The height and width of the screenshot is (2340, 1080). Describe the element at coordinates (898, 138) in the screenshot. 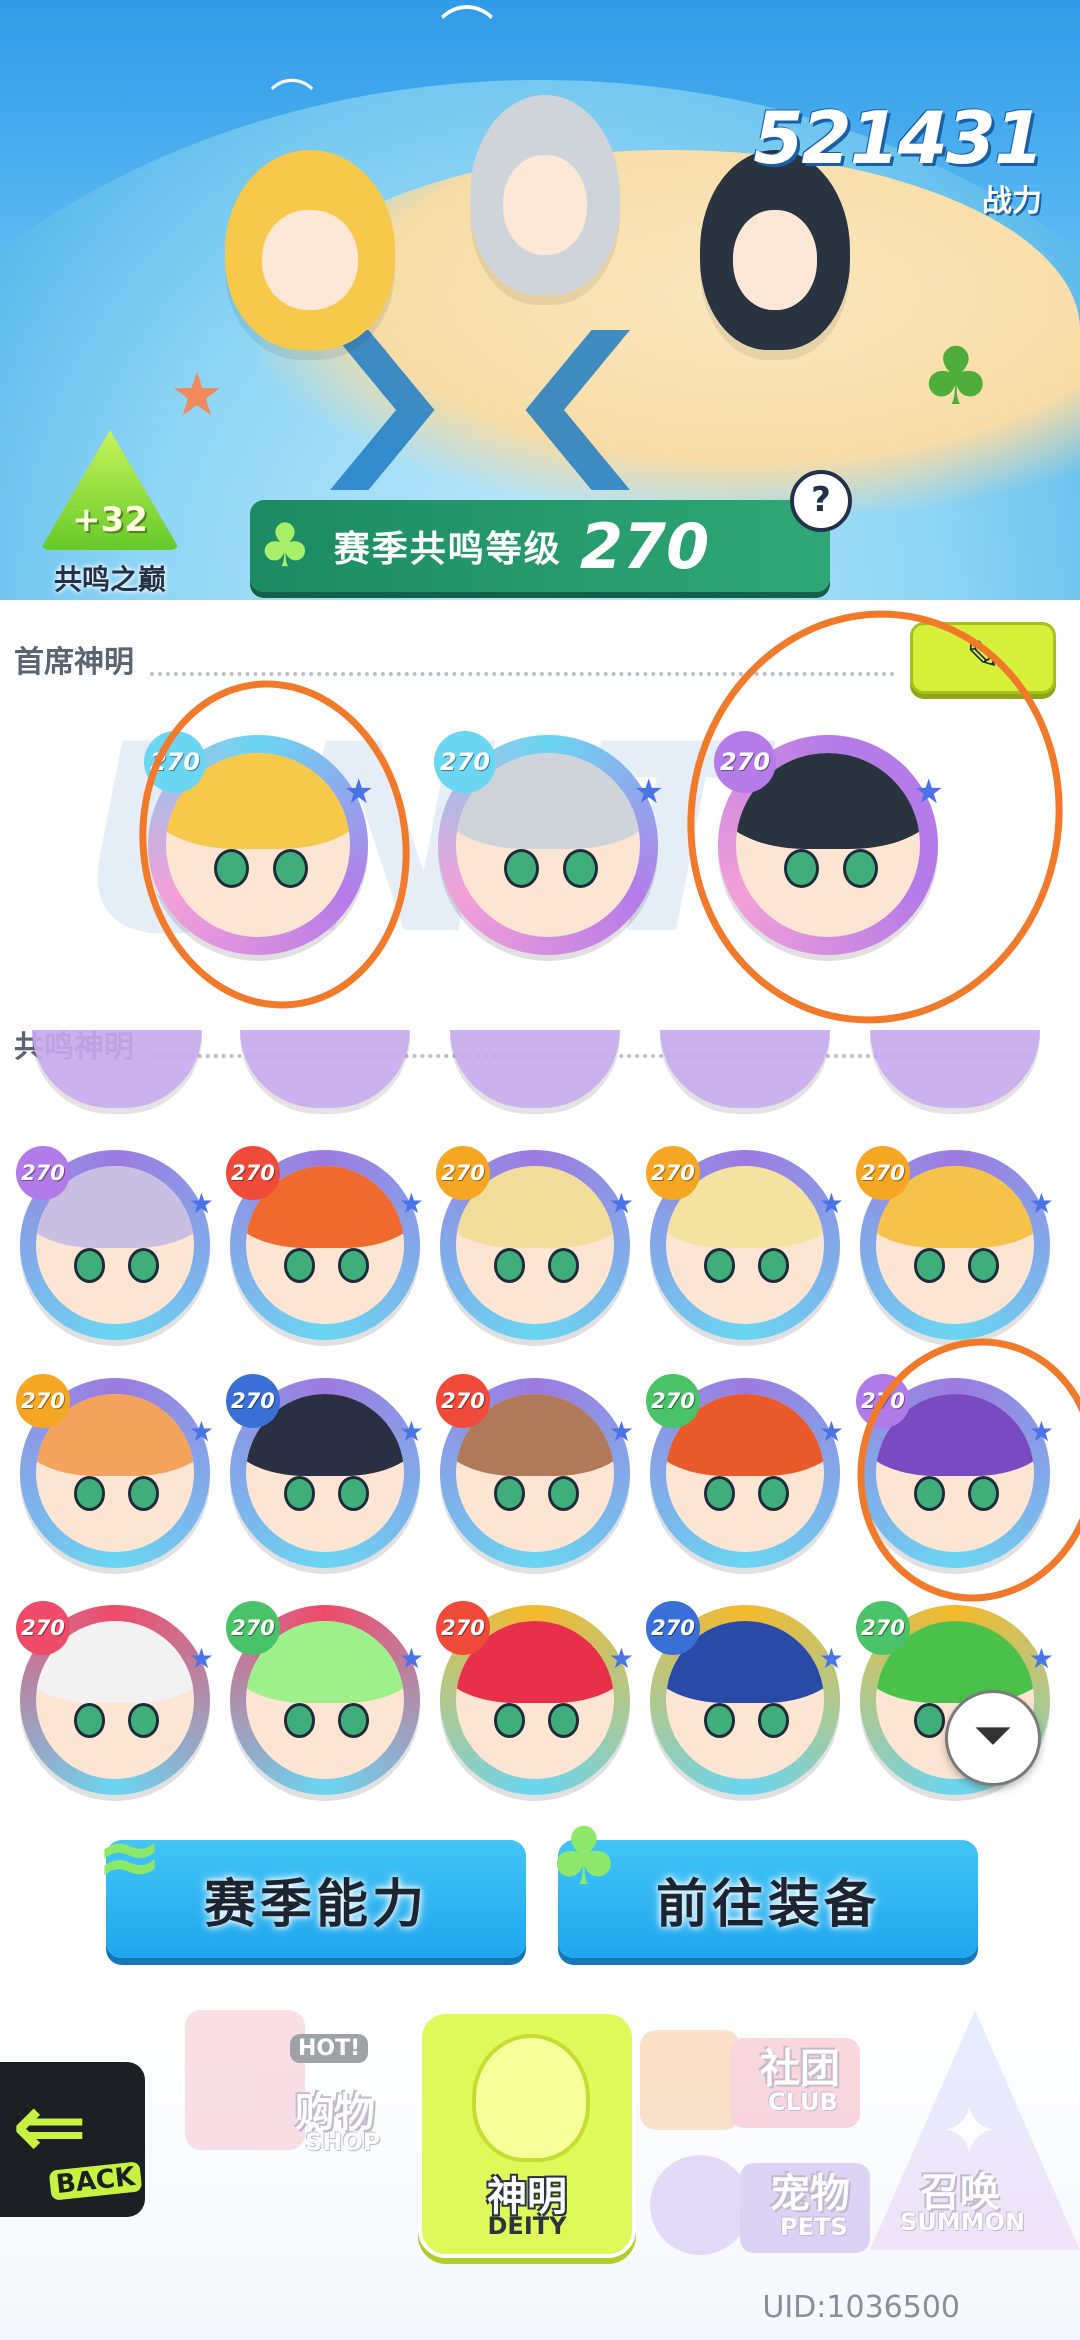

I see `combat-power-value: 521431` at that location.